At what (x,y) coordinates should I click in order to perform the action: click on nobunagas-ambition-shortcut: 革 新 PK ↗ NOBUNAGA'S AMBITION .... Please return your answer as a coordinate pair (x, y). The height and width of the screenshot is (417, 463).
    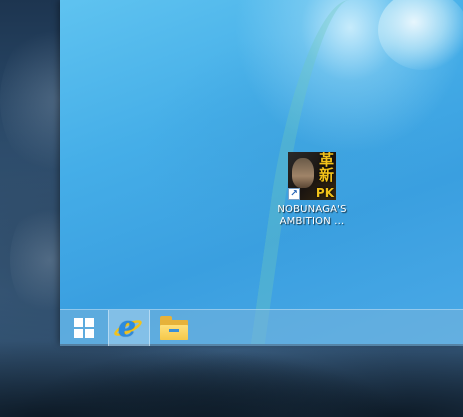
    Looking at the image, I should click on (312, 190).